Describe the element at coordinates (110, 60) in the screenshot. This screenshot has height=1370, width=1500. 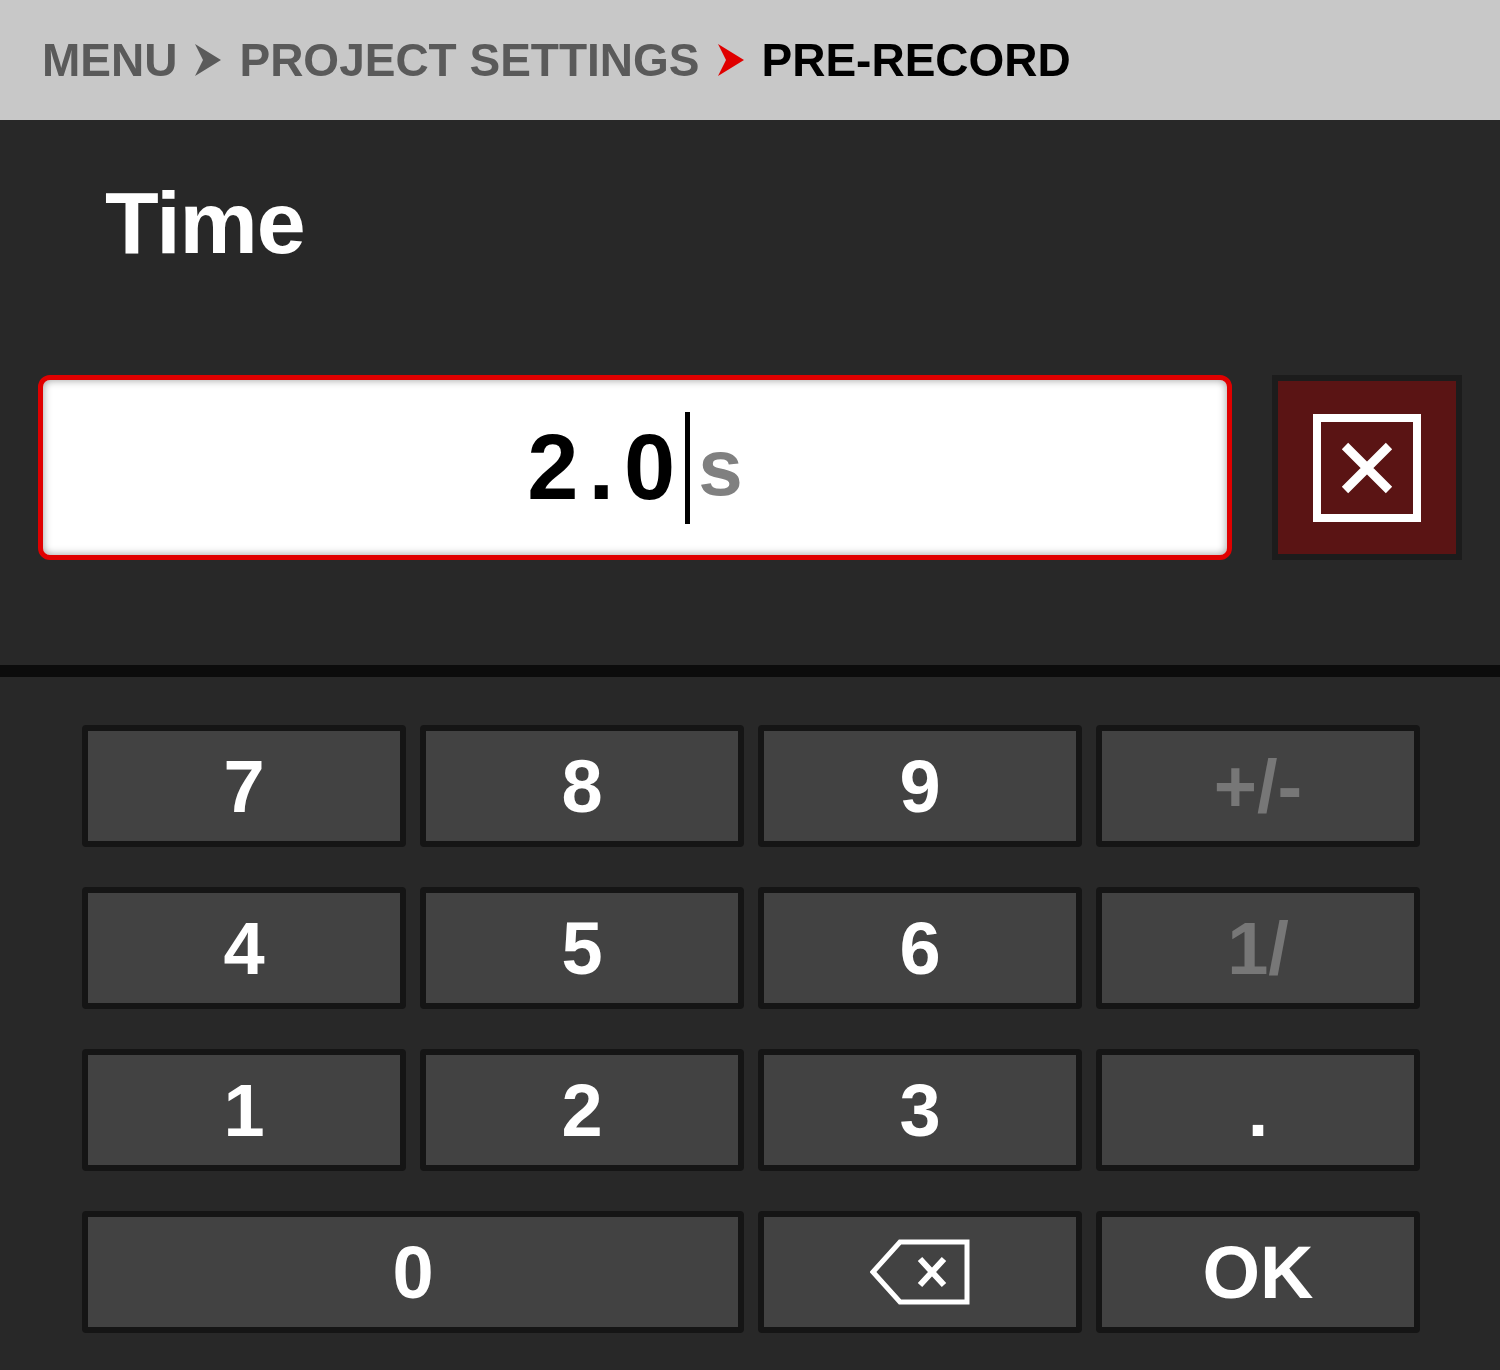
I see `breadcrumb-item: MENU` at that location.